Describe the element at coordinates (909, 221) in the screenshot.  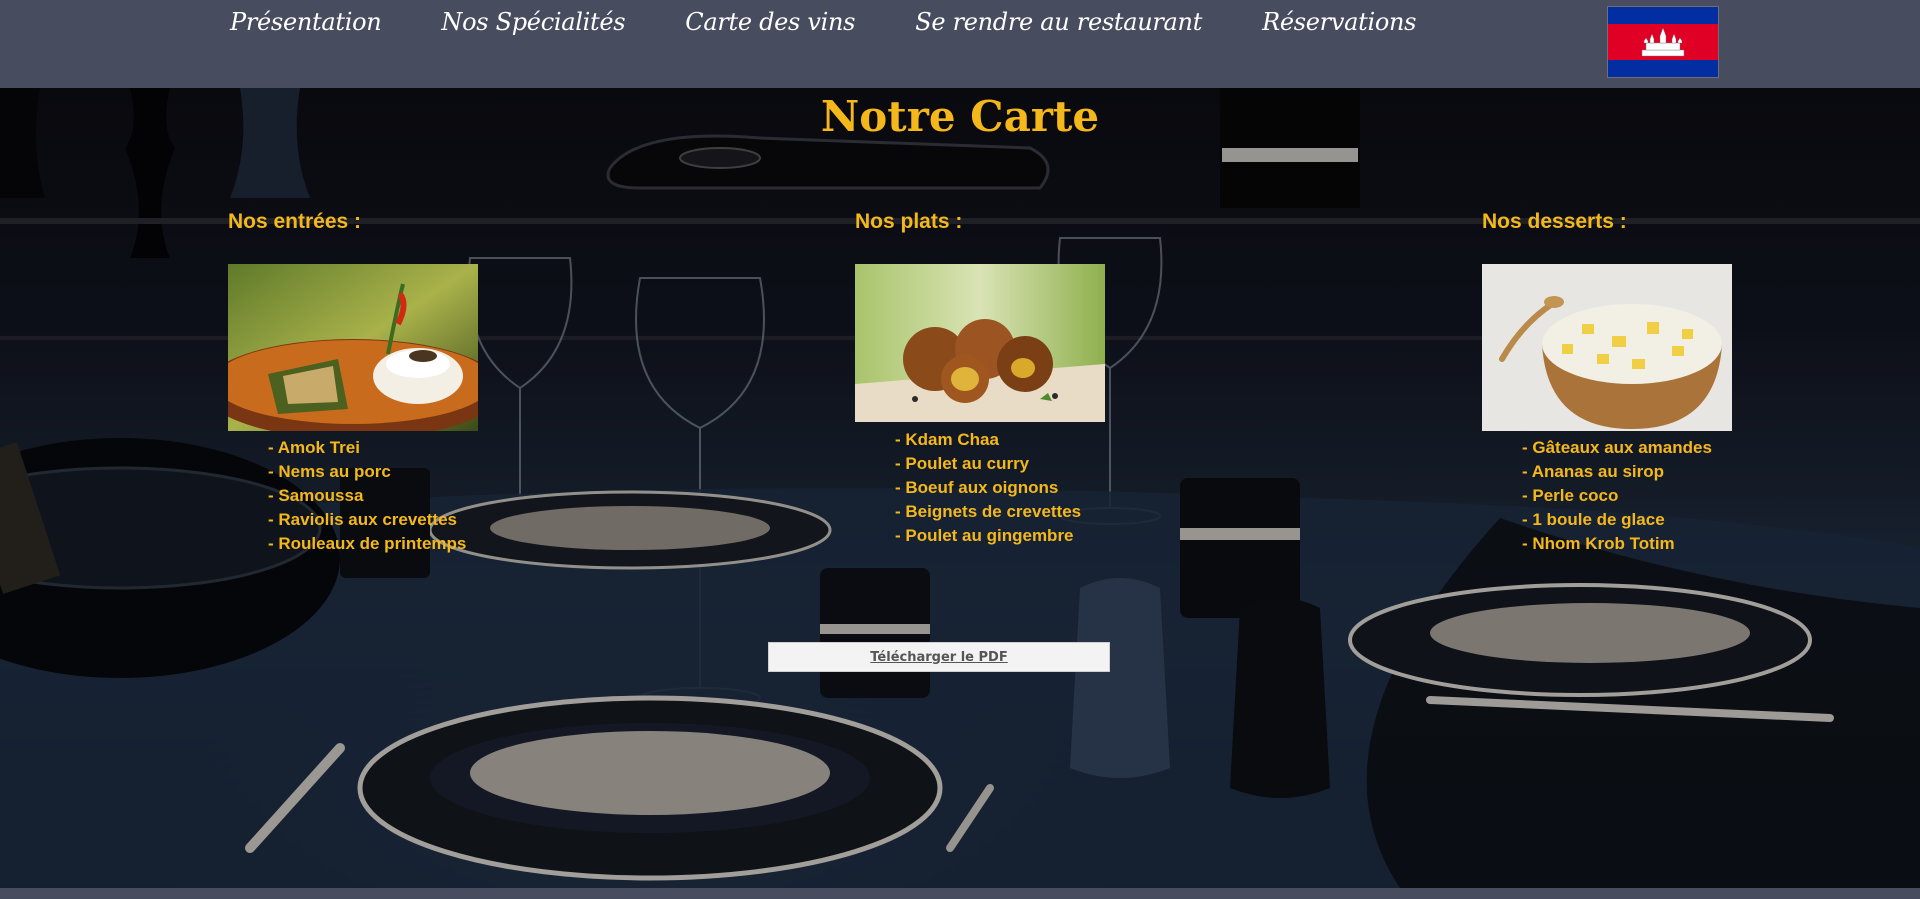
I see `mains-title: Nos plats :` at that location.